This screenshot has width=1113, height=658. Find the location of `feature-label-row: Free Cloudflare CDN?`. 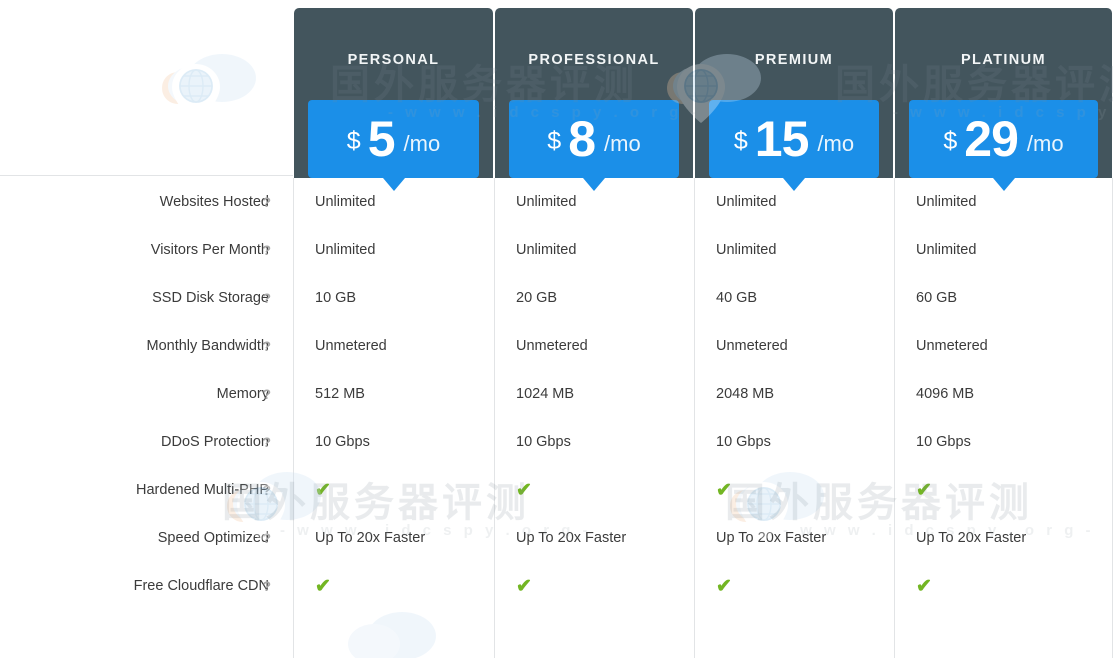

feature-label-row: Free Cloudflare CDN? is located at coordinates (146, 586).